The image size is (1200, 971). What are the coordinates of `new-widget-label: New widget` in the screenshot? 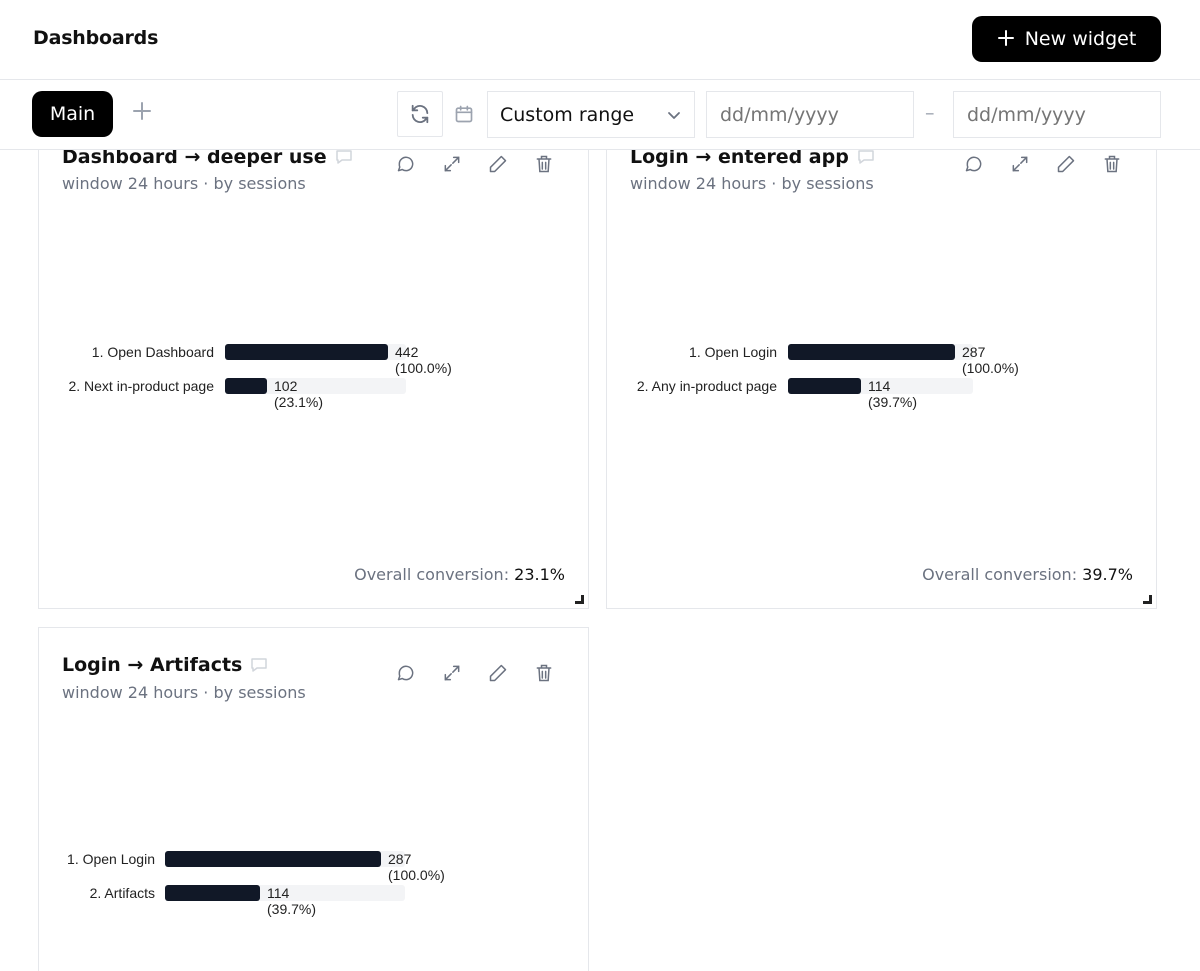 It's located at (1080, 39).